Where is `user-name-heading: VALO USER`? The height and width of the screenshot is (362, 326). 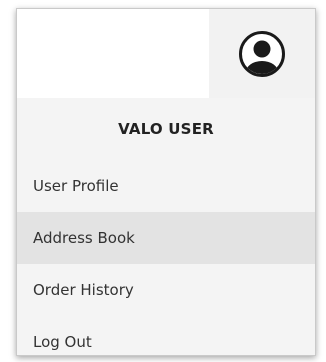 user-name-heading: VALO USER is located at coordinates (166, 129).